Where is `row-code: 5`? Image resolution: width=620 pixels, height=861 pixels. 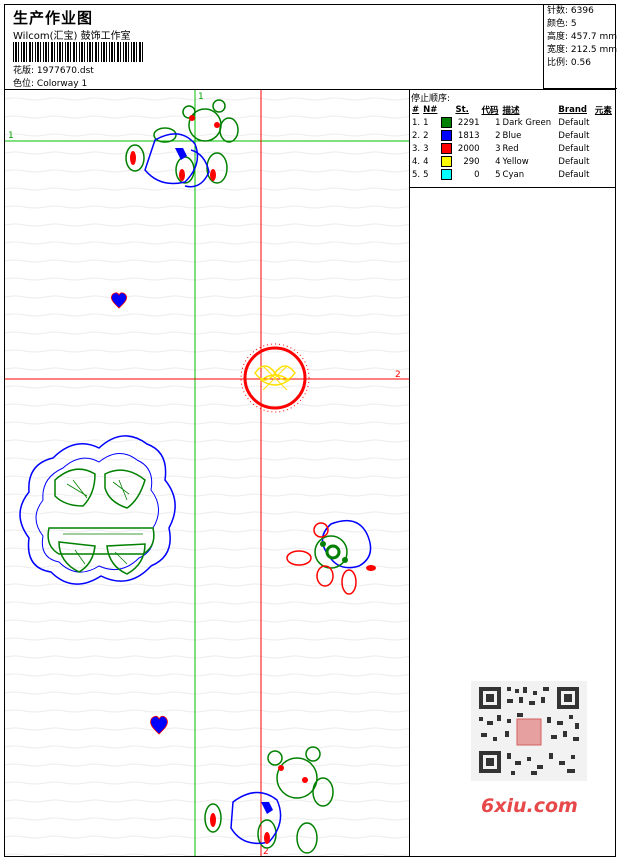
row-code: 5 is located at coordinates (498, 174).